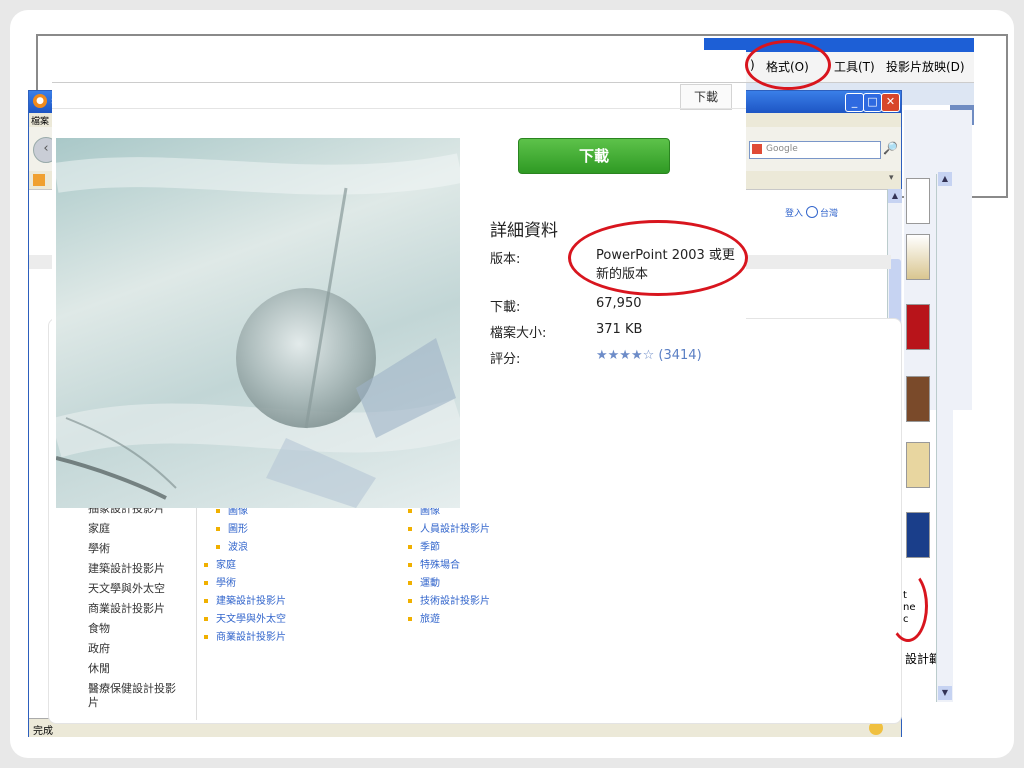 This screenshot has height=768, width=1024. What do you see at coordinates (430, 619) in the screenshot?
I see `category-label: 旅遊` at bounding box center [430, 619].